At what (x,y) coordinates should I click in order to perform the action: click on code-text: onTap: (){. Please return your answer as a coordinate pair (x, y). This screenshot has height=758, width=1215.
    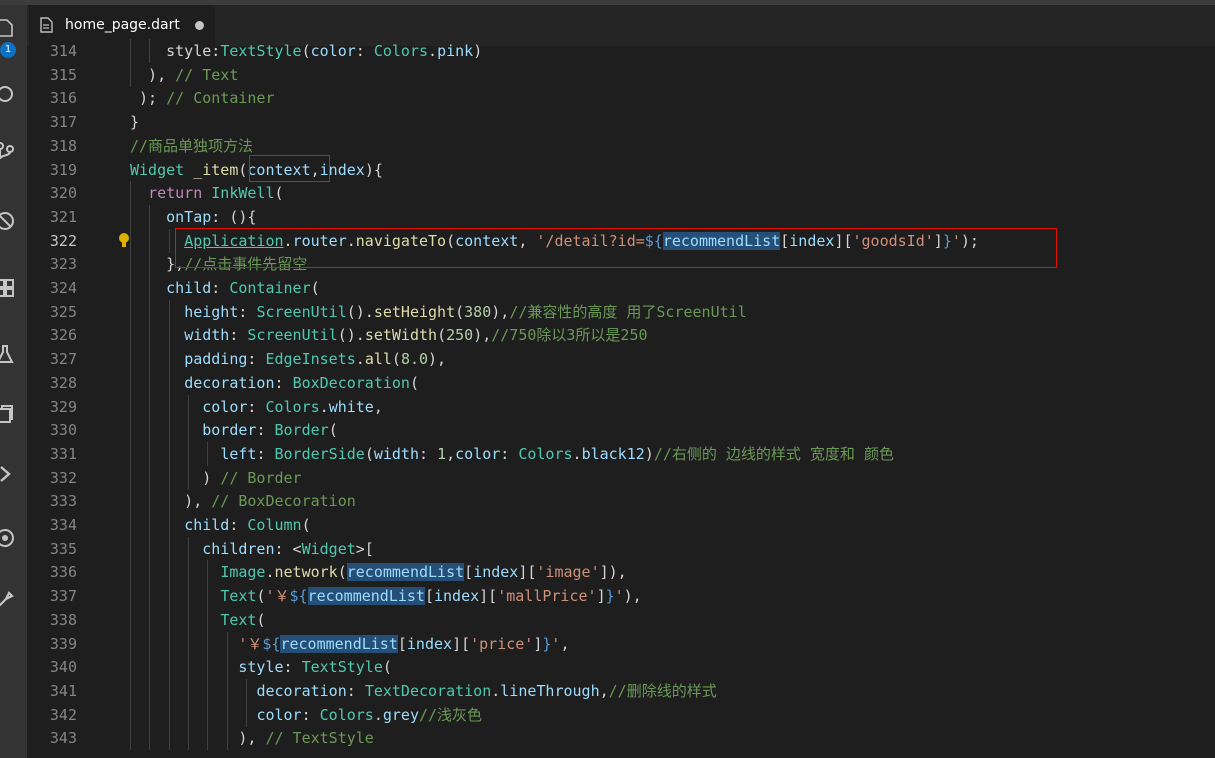
    Looking at the image, I should click on (193, 217).